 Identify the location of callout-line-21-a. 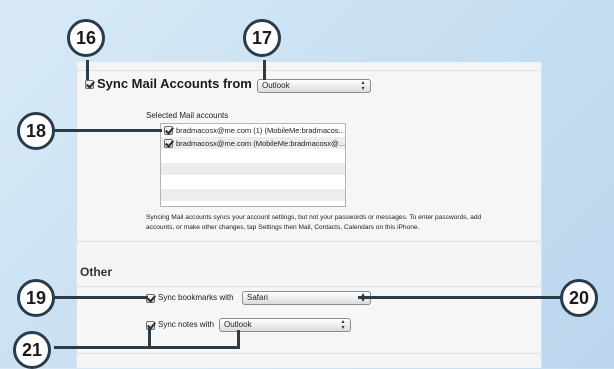
(149, 338).